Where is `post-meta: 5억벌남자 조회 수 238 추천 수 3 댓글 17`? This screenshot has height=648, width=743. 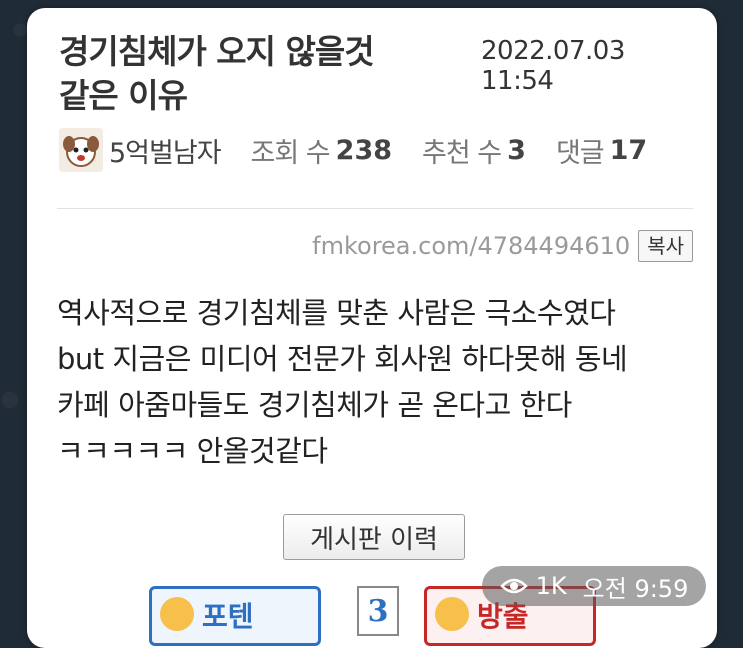 post-meta: 5억벌남자 조회 수 238 추천 수 3 댓글 17 is located at coordinates (368, 150).